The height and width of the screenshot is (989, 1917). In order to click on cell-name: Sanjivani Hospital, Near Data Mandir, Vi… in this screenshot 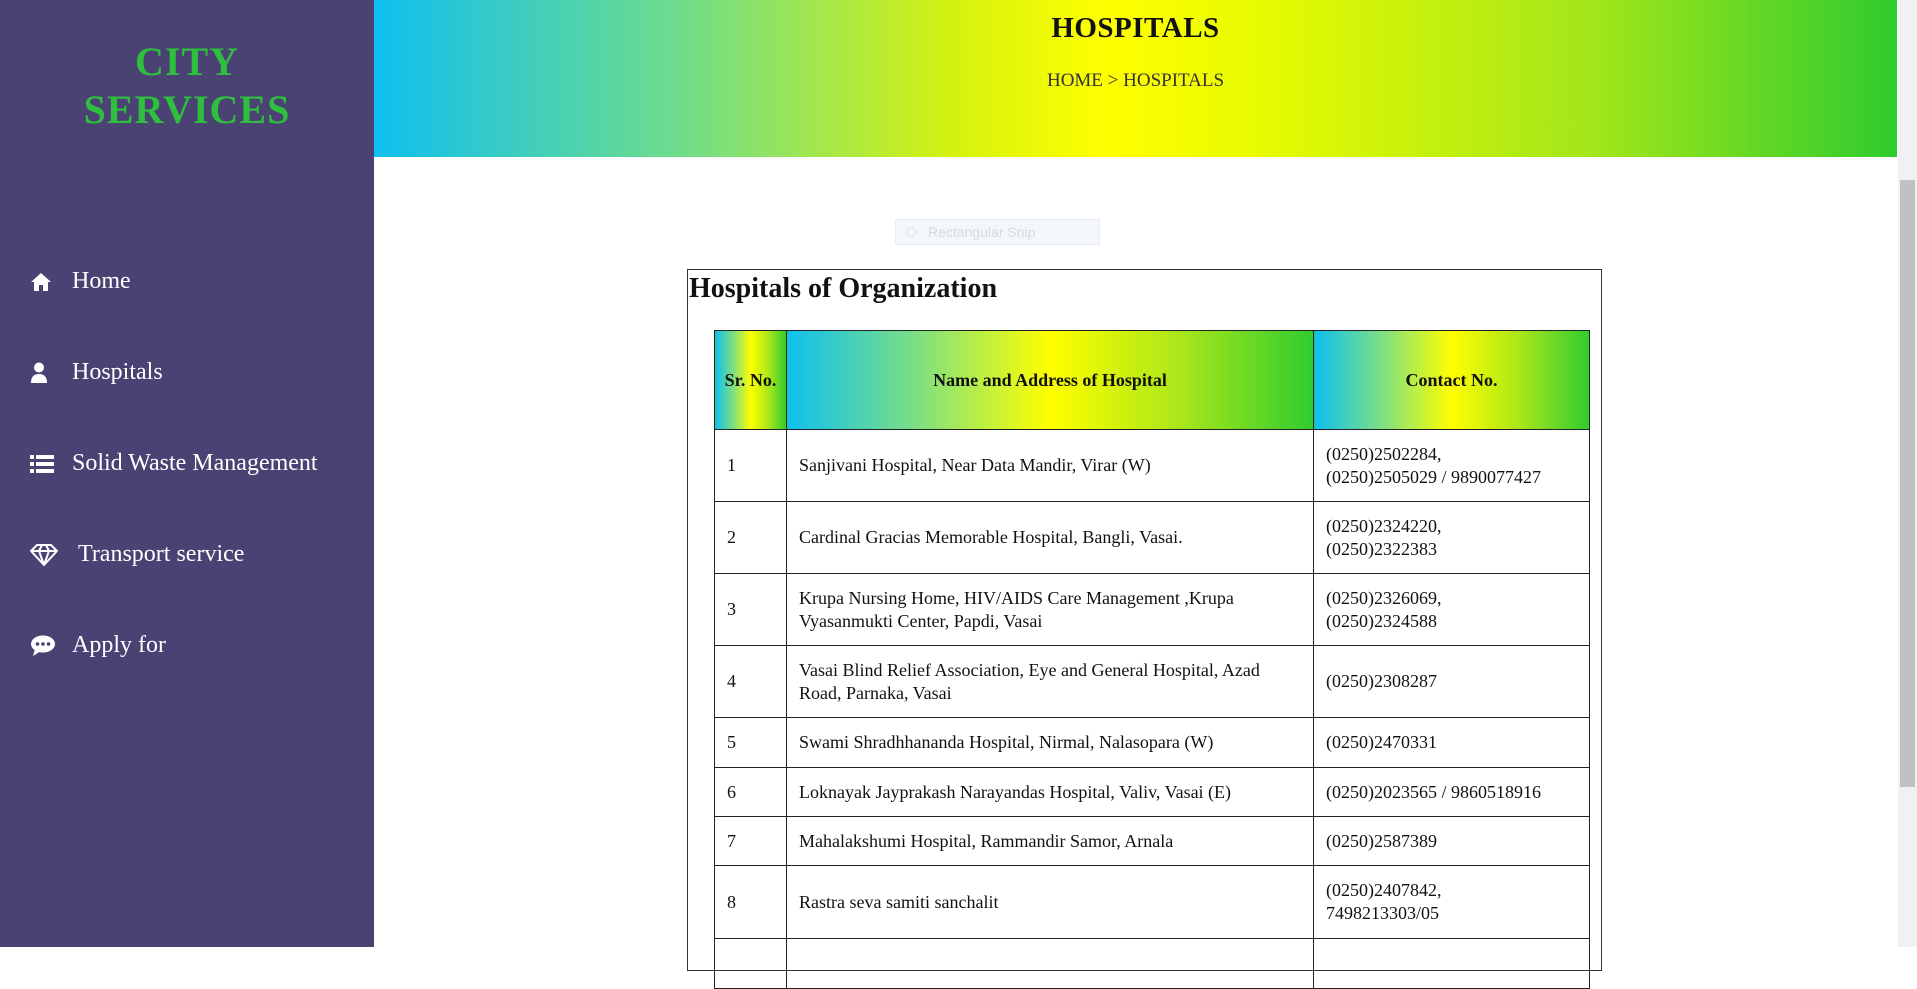, I will do `click(1050, 465)`.